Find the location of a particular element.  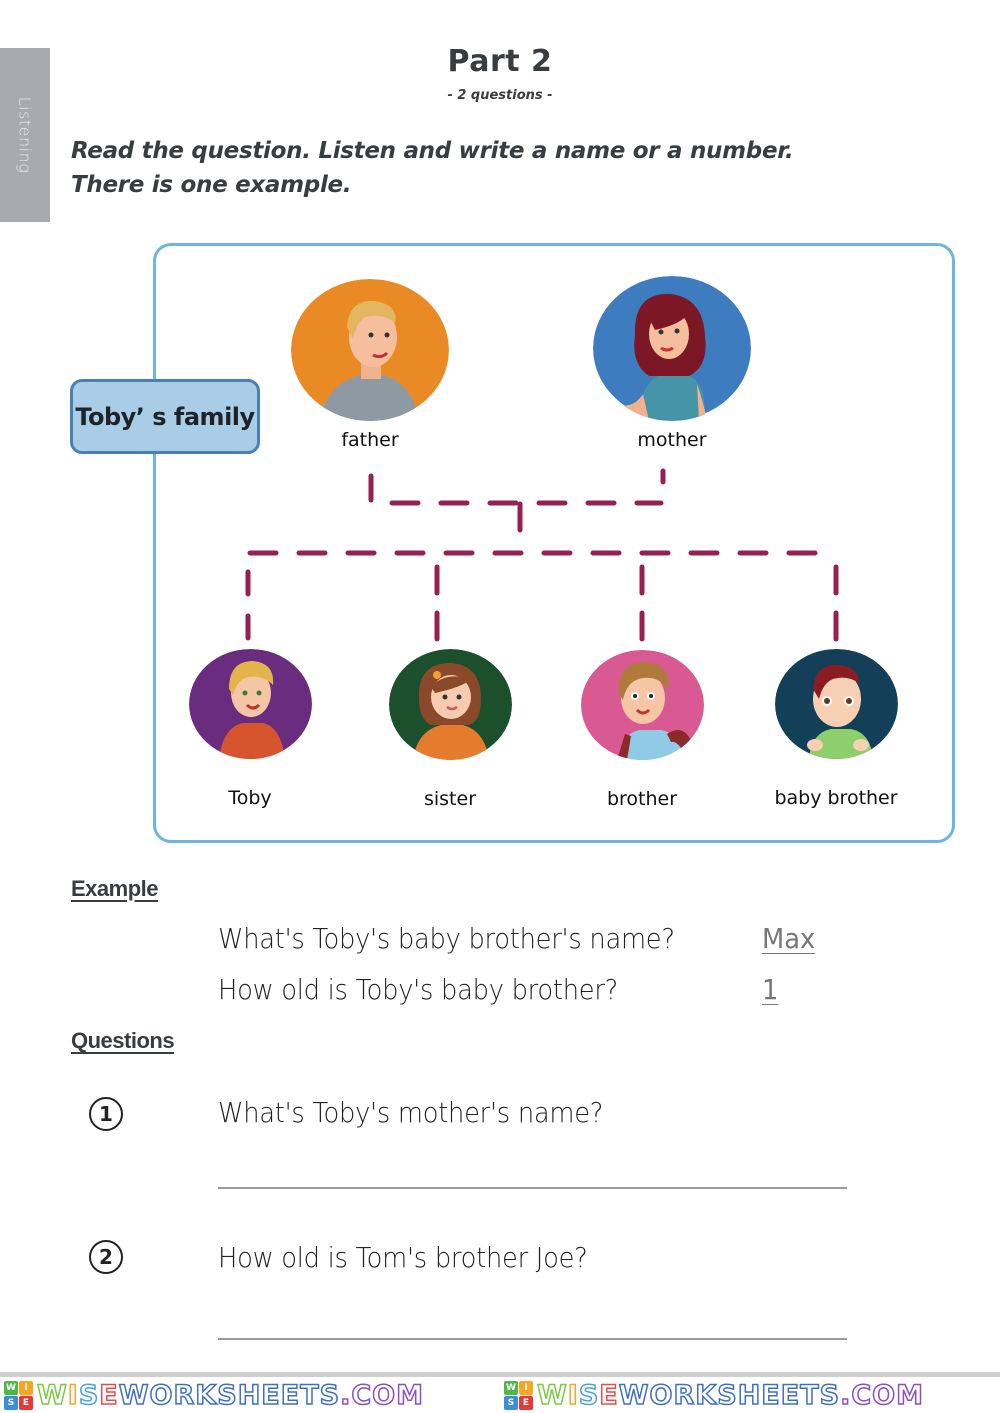

question-1-answer-field is located at coordinates (532, 1188).